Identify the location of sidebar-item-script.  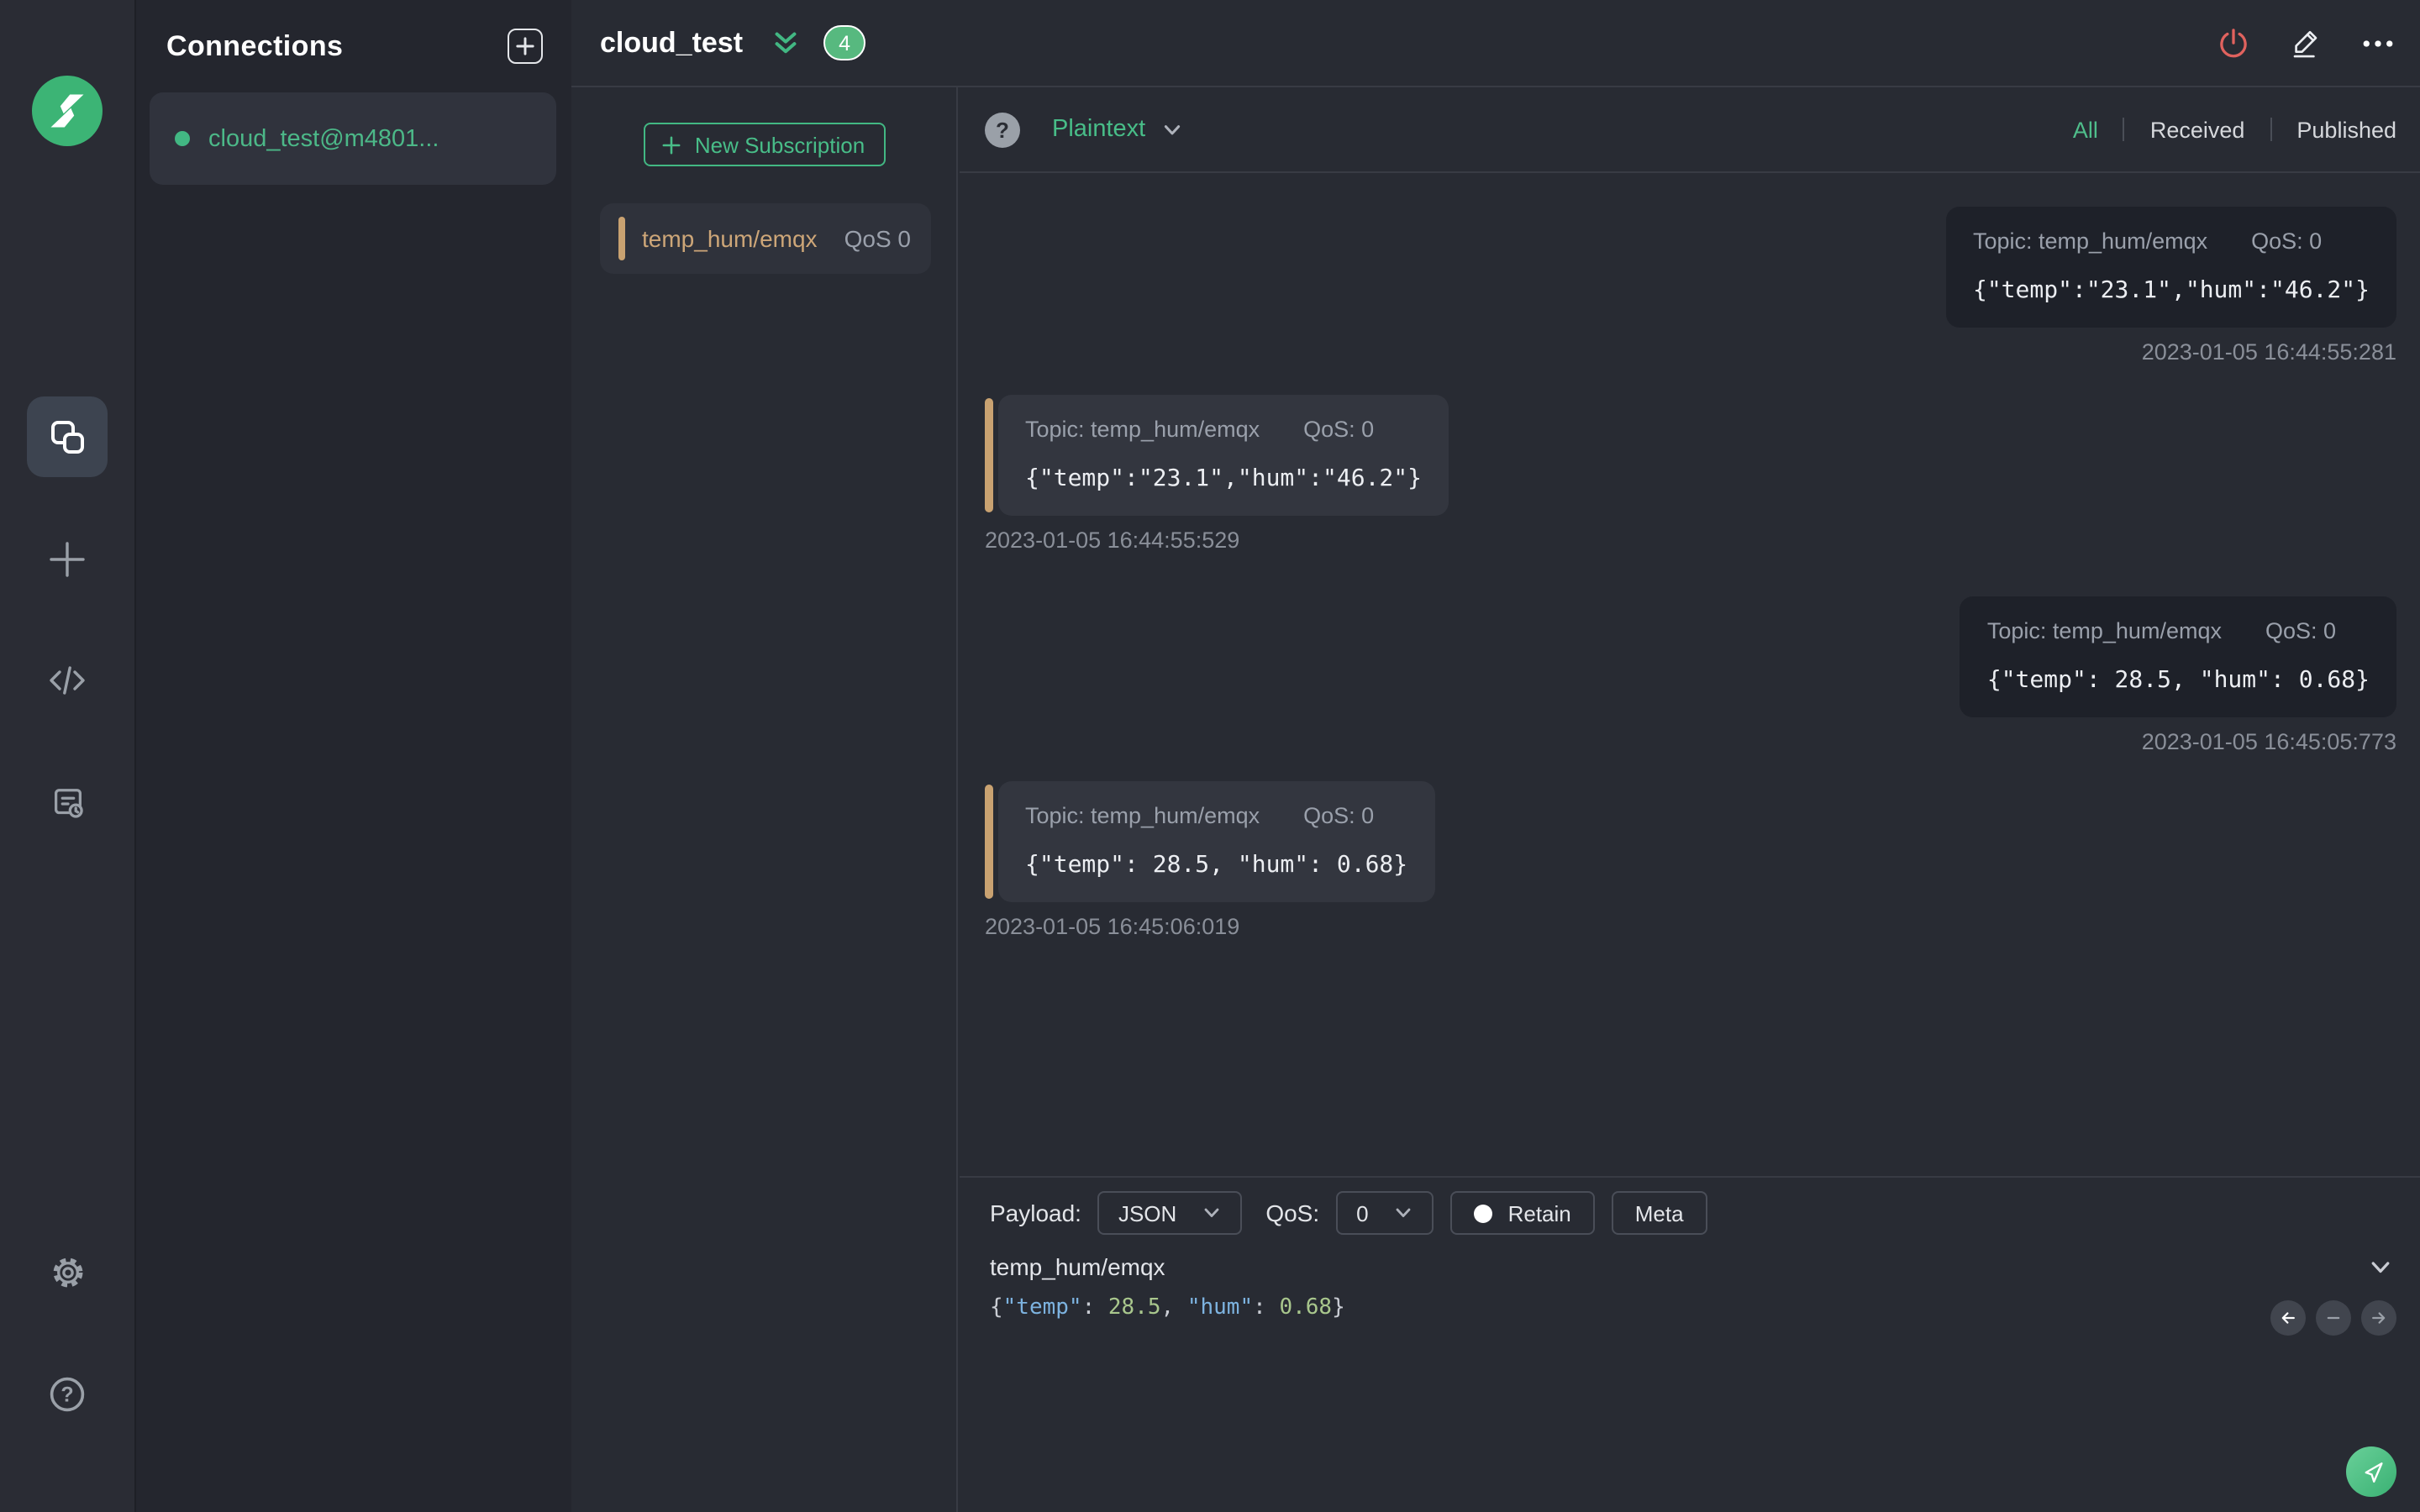
(67, 680).